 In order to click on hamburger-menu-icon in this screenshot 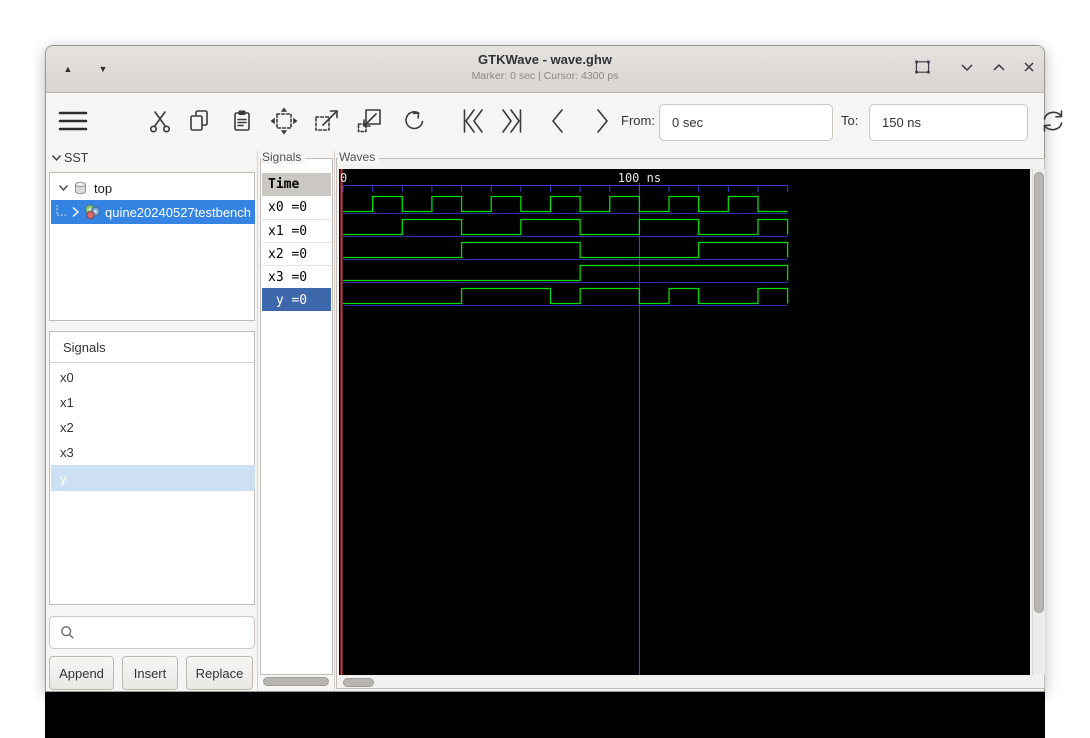, I will do `click(73, 121)`.